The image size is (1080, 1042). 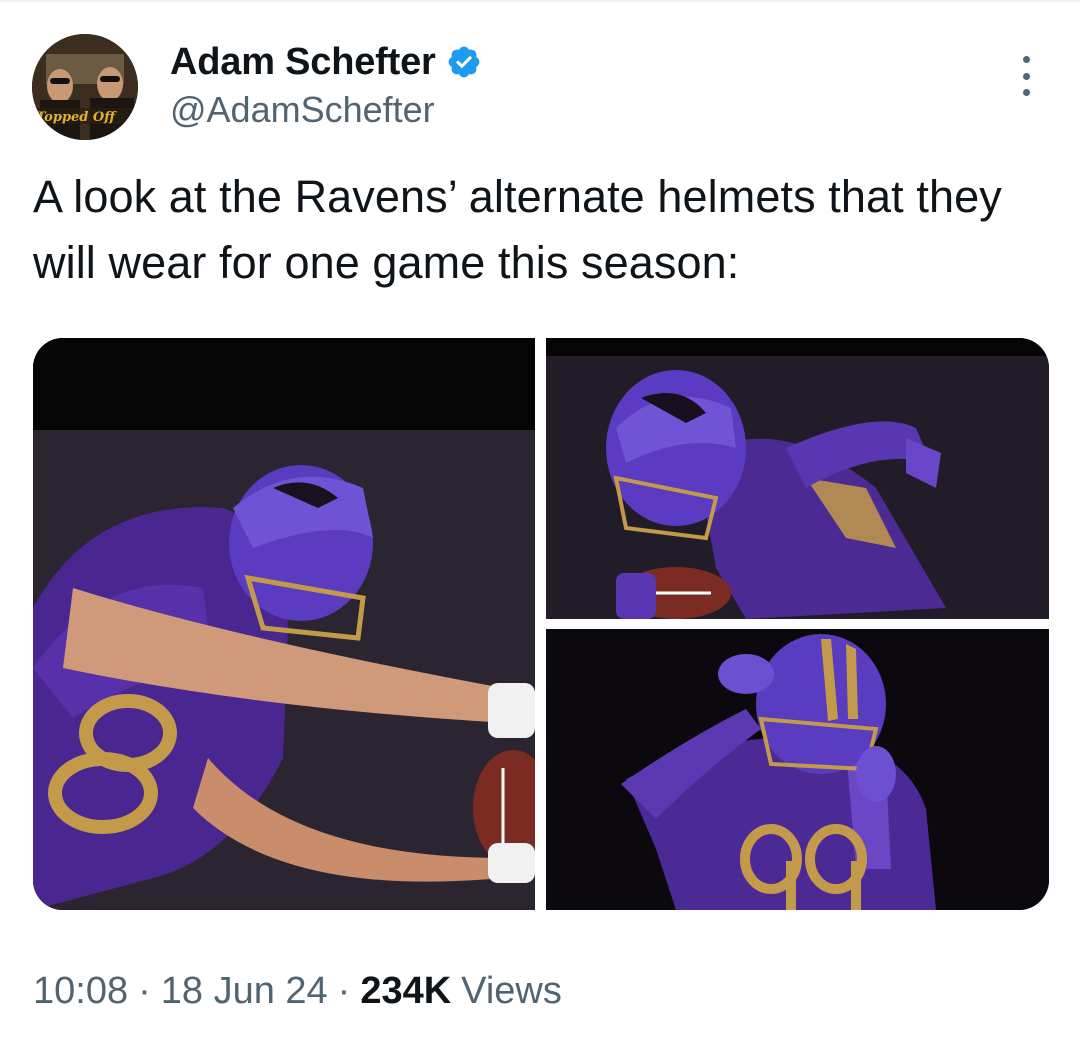 What do you see at coordinates (244, 991) in the screenshot?
I see `tweet-date: 18 Jun 24` at bounding box center [244, 991].